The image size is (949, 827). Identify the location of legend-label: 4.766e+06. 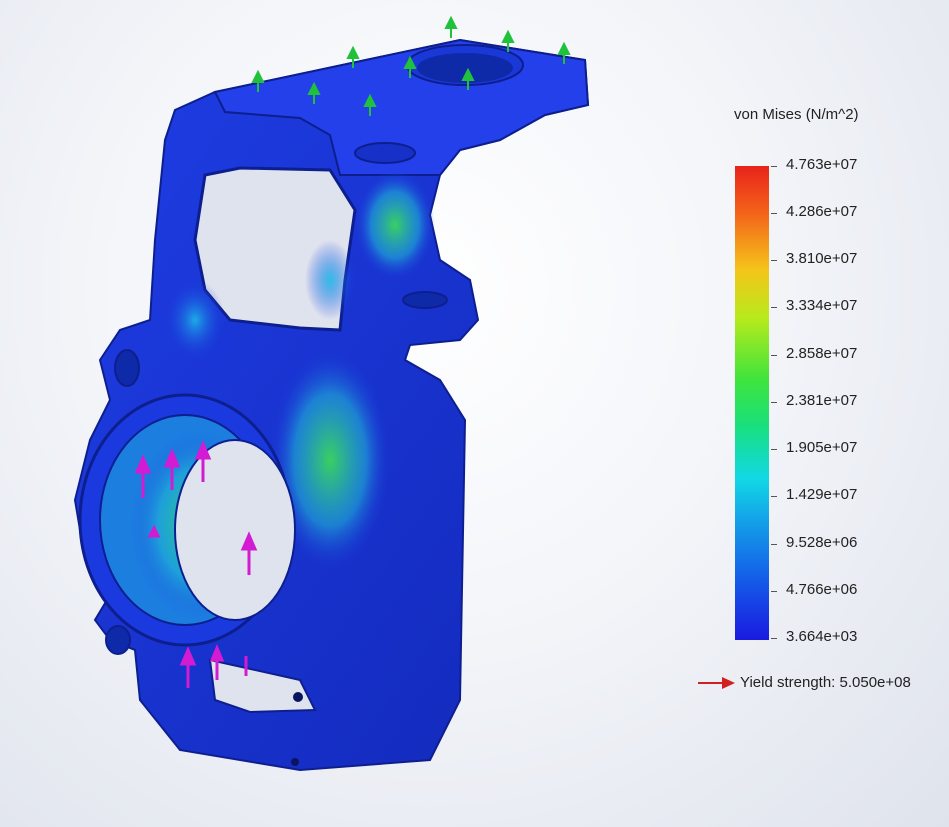
(822, 589).